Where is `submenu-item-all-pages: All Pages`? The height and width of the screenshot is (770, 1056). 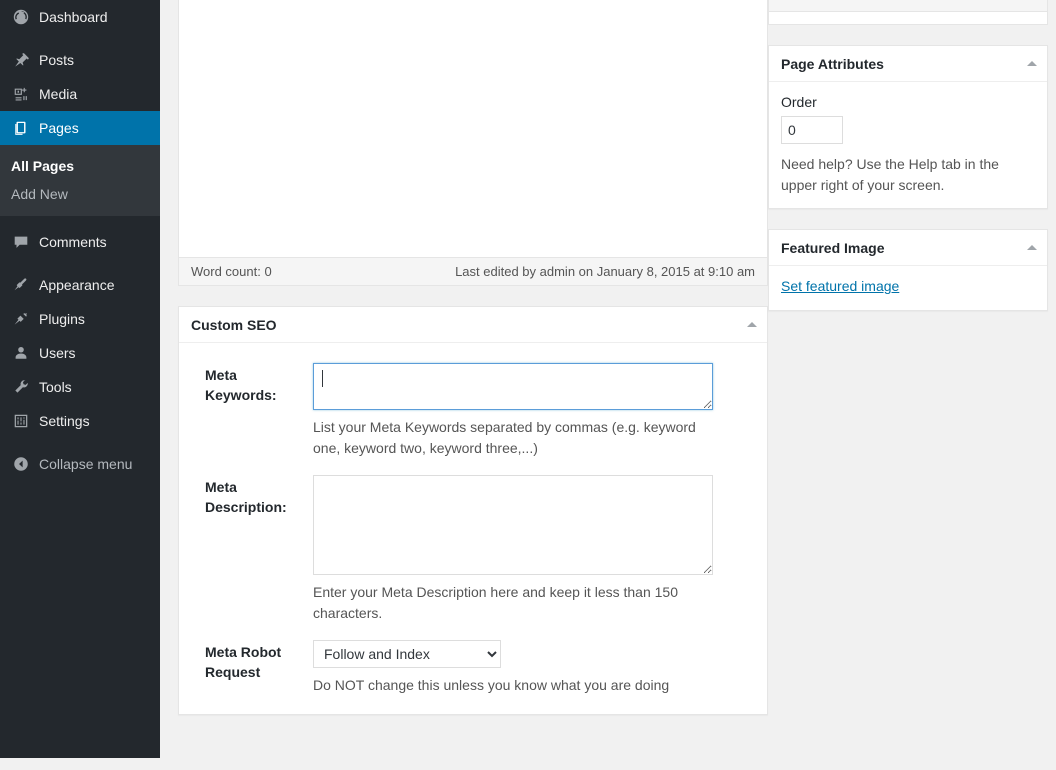 submenu-item-all-pages: All Pages is located at coordinates (80, 166).